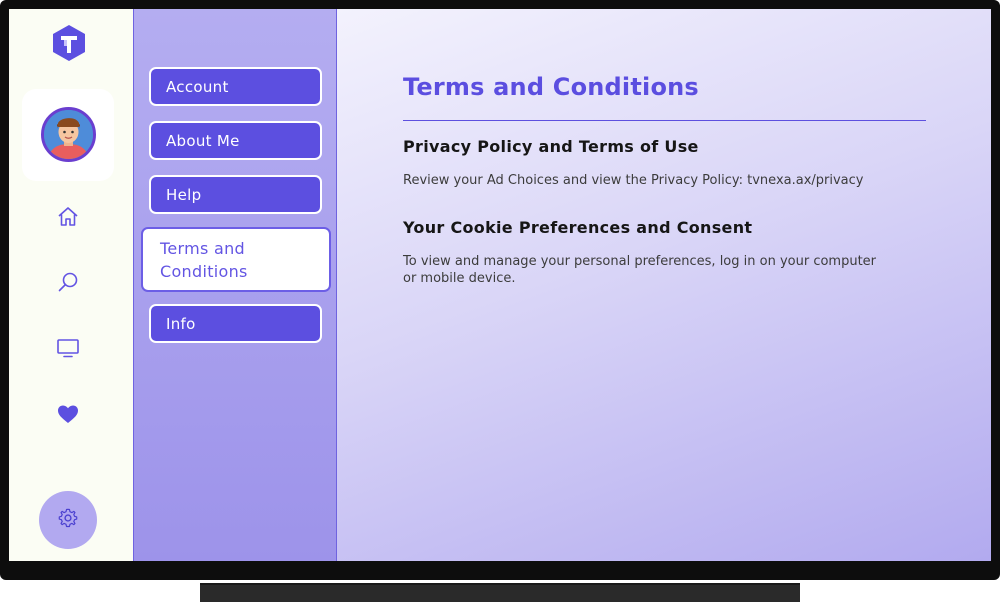 This screenshot has height=602, width=1000. What do you see at coordinates (578, 227) in the screenshot?
I see `section-heading-cookies: Your Cookie Preferences and Consent` at bounding box center [578, 227].